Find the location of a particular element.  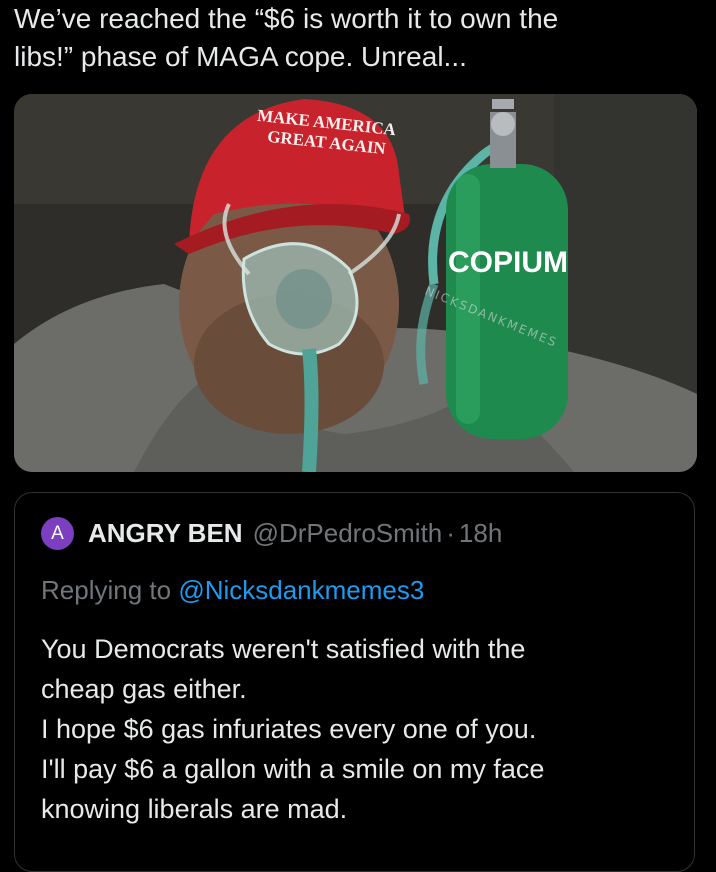

quote-line: cheap gas either. is located at coordinates (144, 689).